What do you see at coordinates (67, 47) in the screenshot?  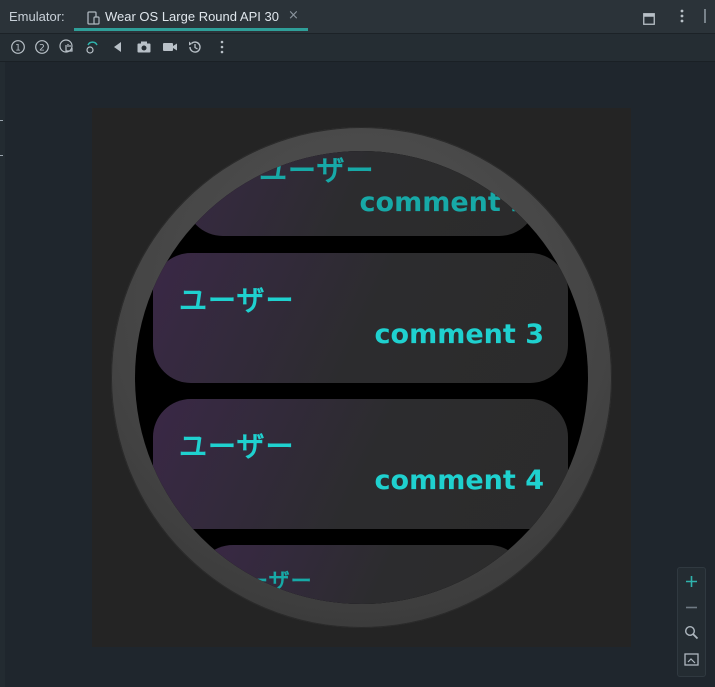 I see `palm-gesture-icon` at bounding box center [67, 47].